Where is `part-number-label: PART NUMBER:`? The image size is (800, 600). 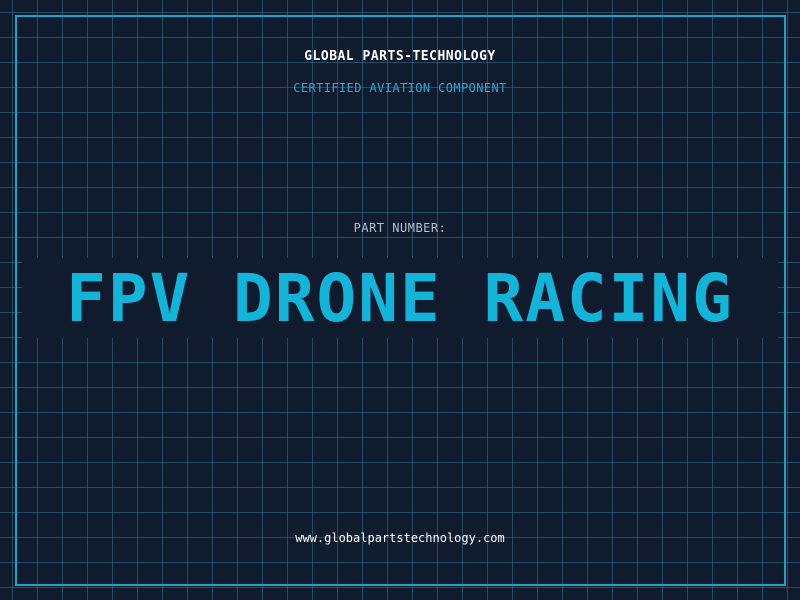
part-number-label: PART NUMBER: is located at coordinates (400, 228).